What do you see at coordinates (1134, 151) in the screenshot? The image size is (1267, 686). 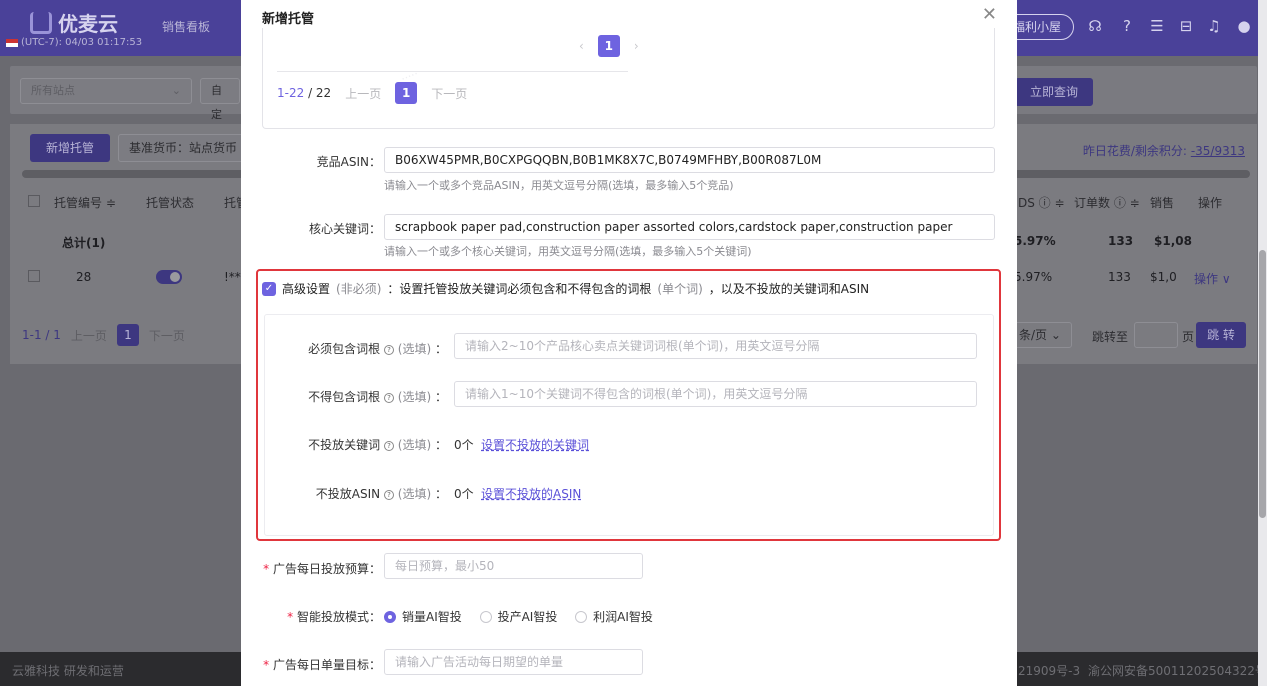 I see `spent-label: 昨日花费/剩余积分:` at bounding box center [1134, 151].